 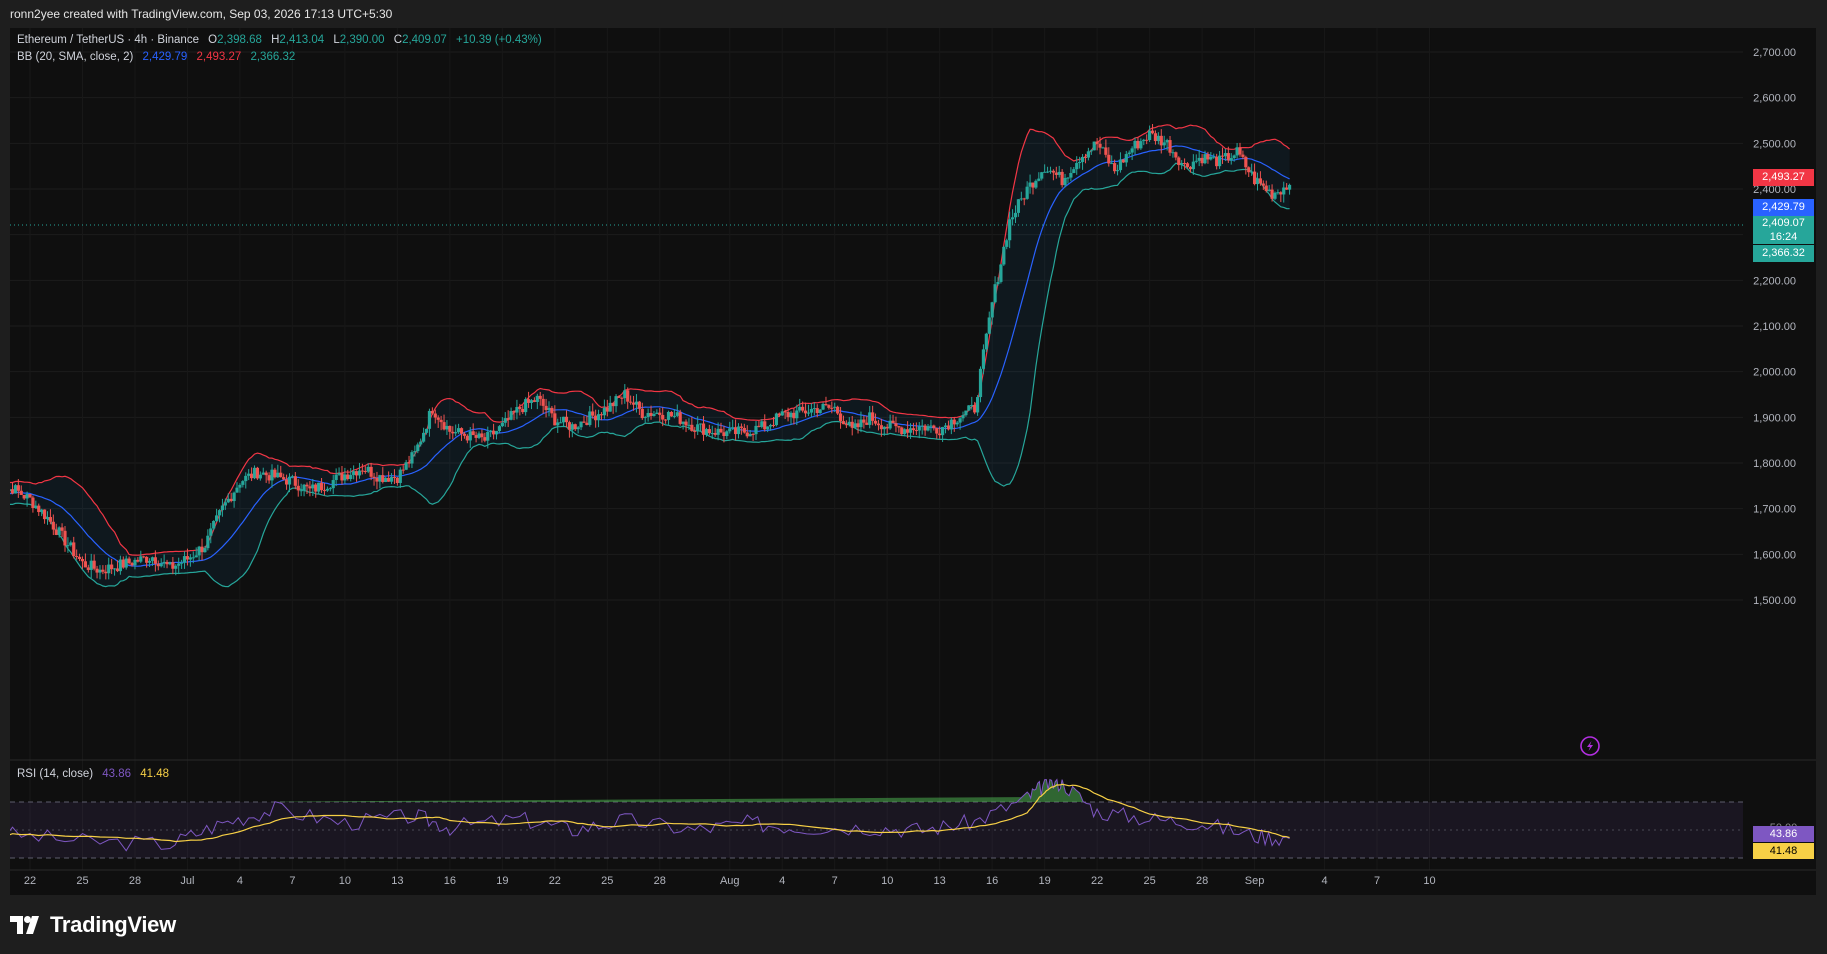 What do you see at coordinates (345, 881) in the screenshot?
I see `time-tick-label: 10` at bounding box center [345, 881].